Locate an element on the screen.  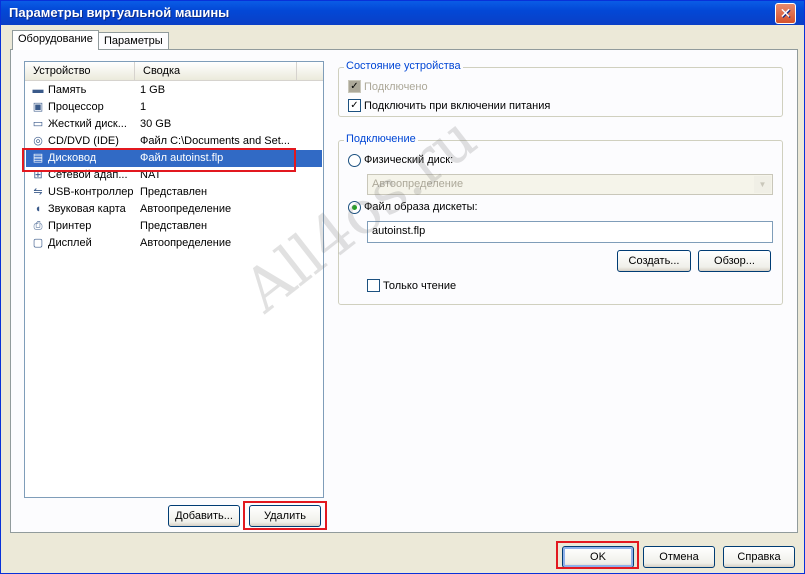
column-header-device: Устройство is located at coordinates (80, 71).